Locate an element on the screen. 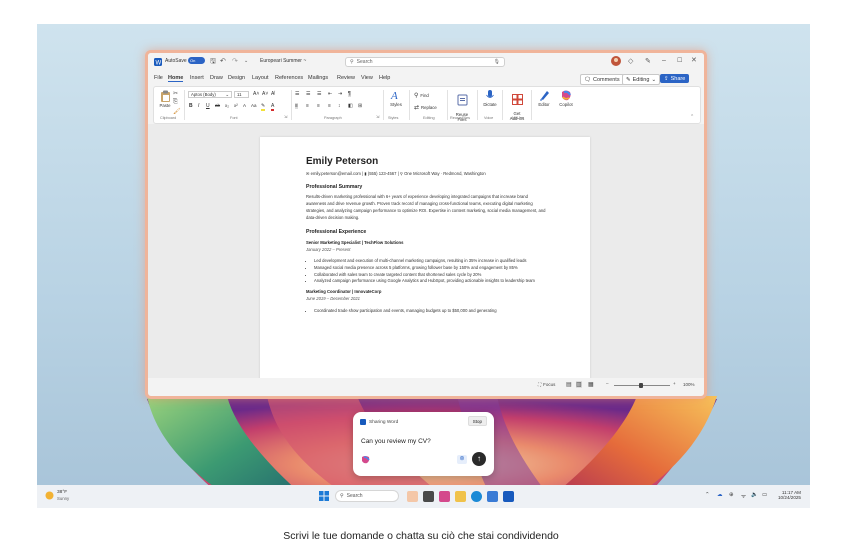  chat-input: Can you review my CV? is located at coordinates (396, 441).